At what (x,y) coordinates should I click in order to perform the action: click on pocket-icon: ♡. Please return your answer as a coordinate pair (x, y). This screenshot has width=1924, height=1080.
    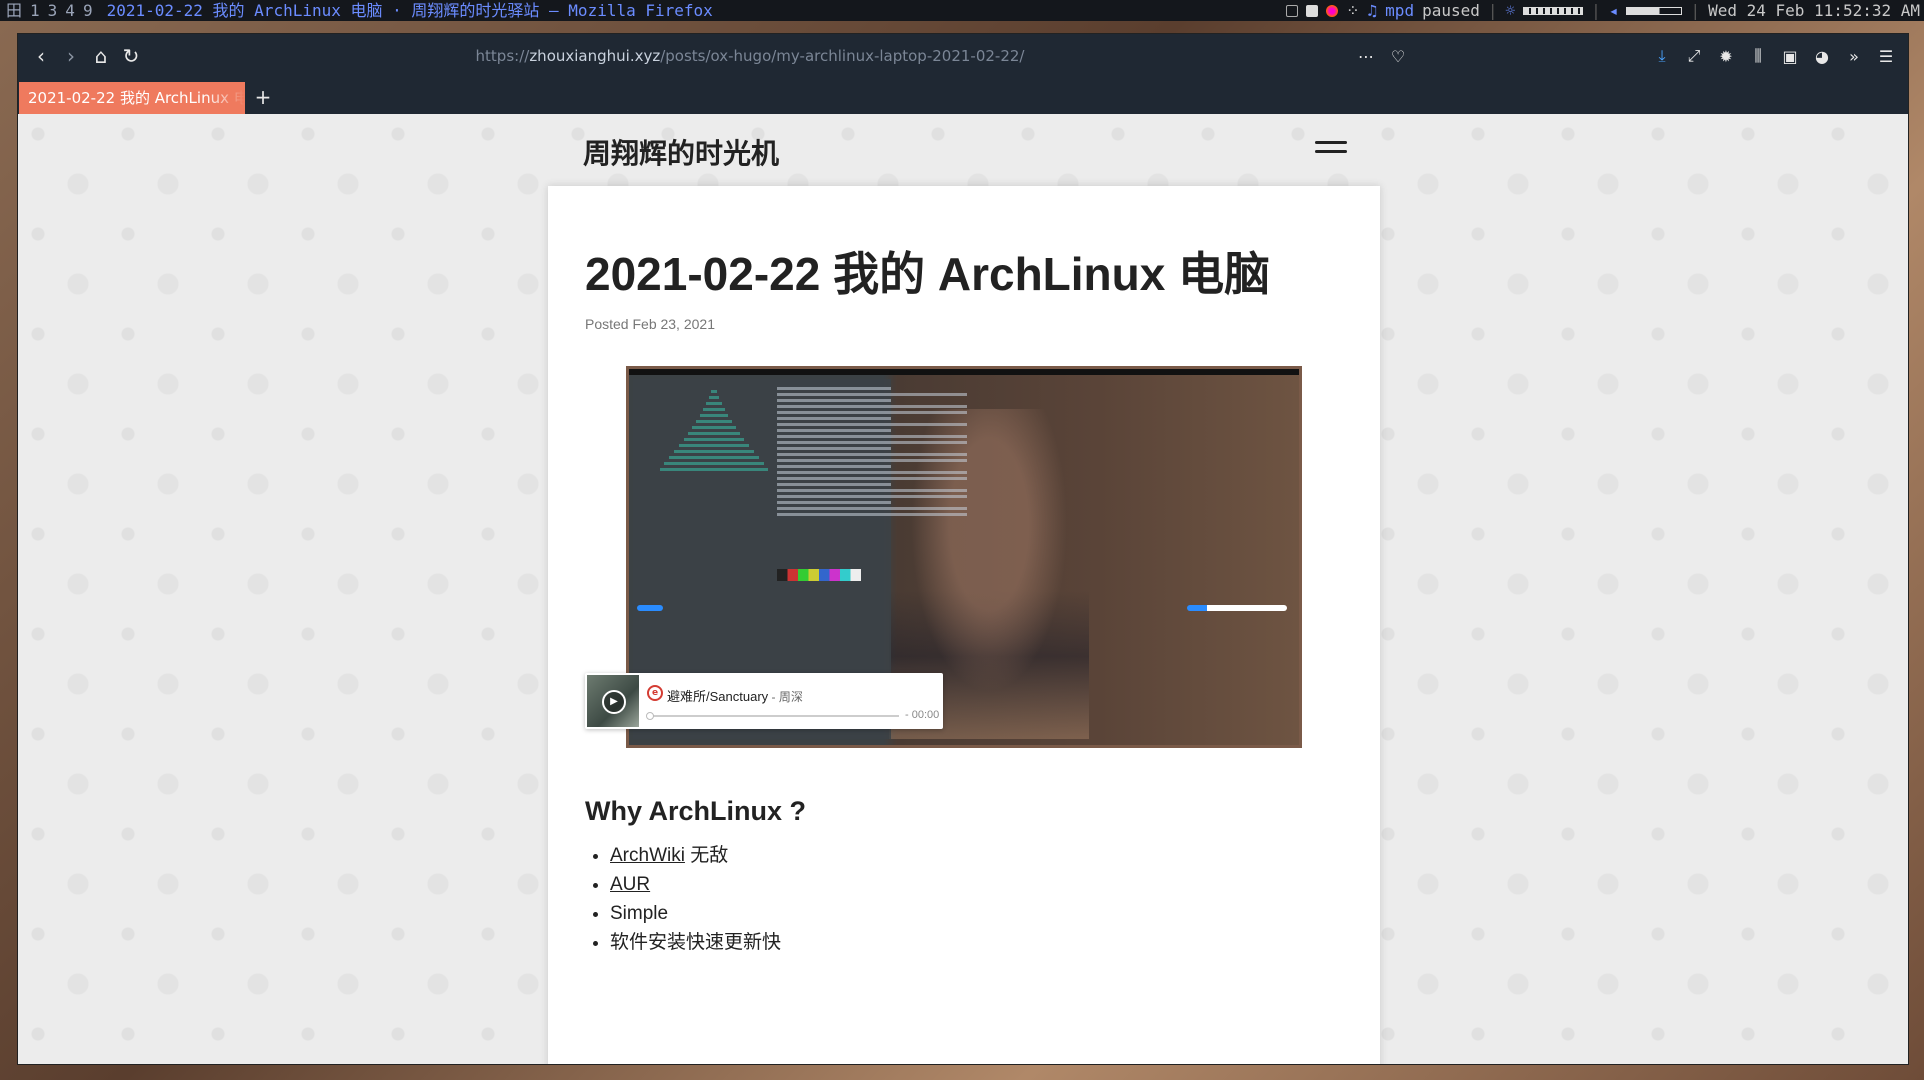
    Looking at the image, I should click on (1398, 56).